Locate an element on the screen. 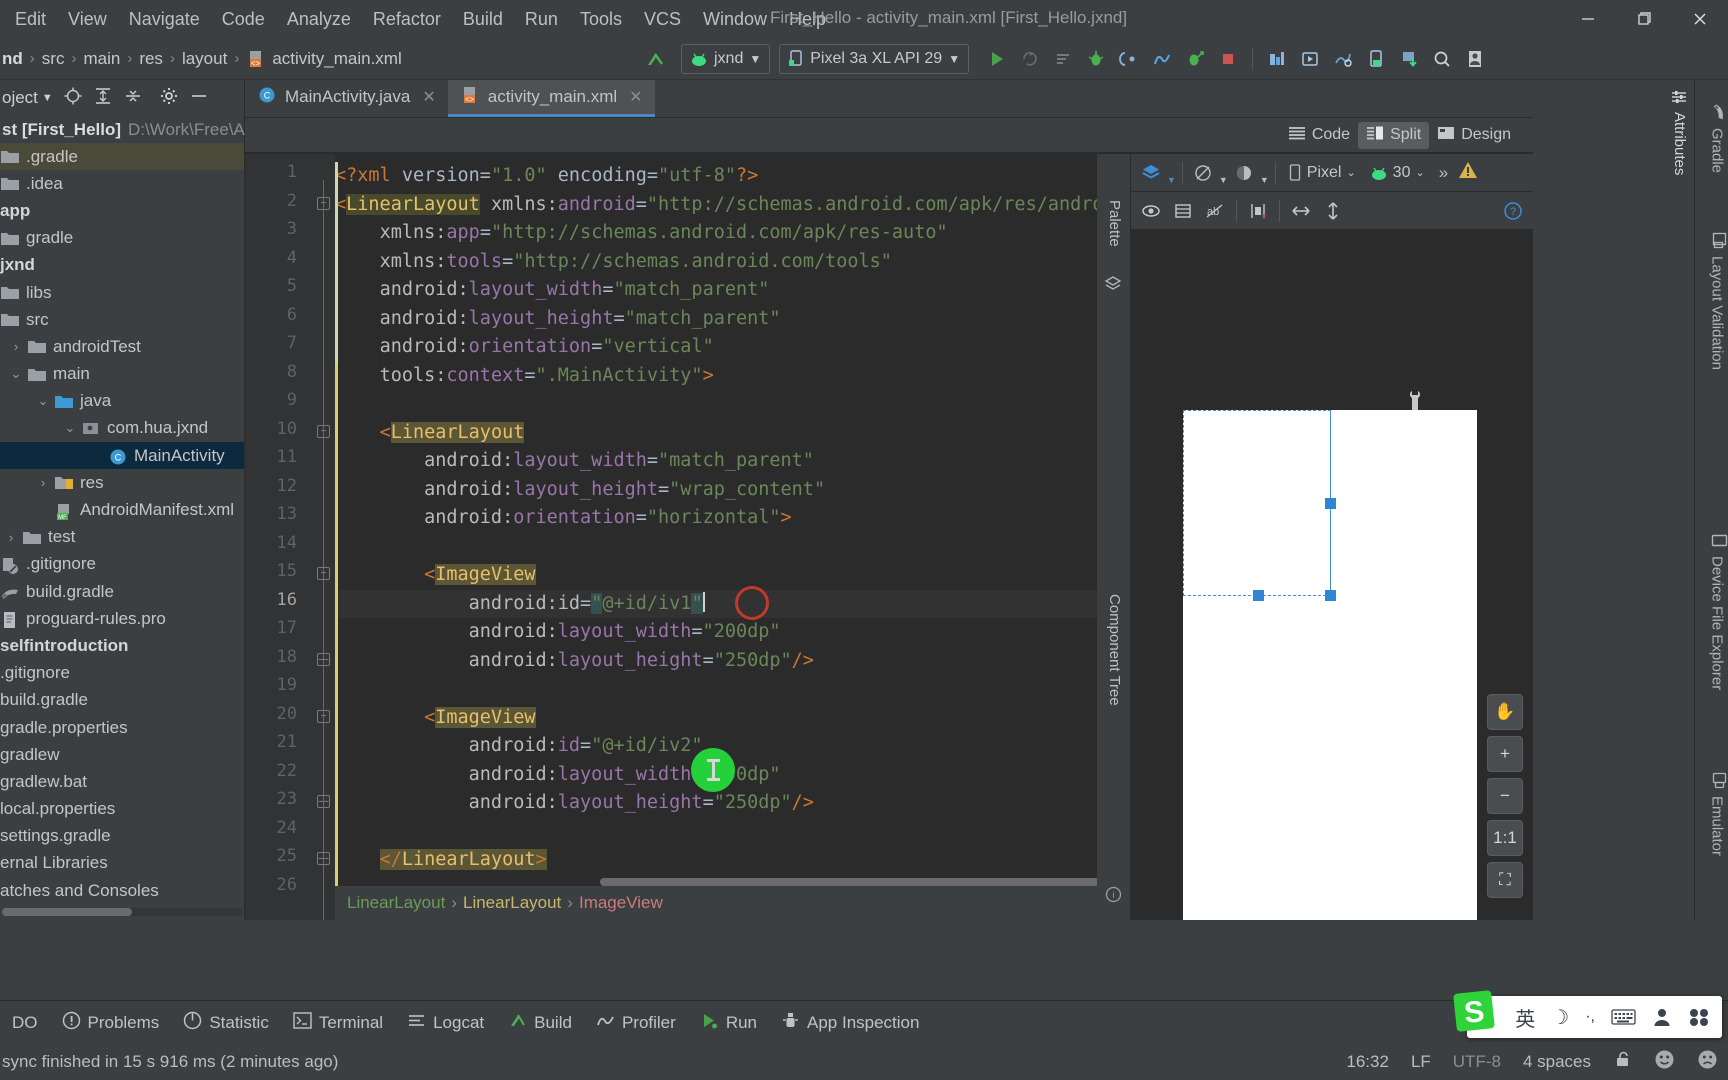 This screenshot has height=1080, width=1728. zoom-fit-button: ⛶ is located at coordinates (1505, 880).